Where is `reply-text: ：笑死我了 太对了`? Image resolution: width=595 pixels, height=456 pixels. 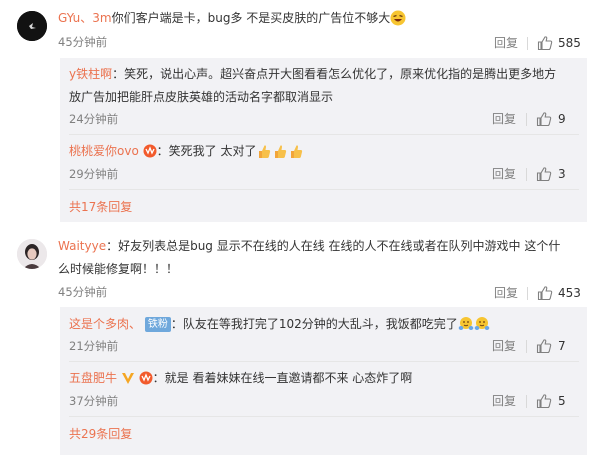
reply-text: ：笑死我了 太对了 is located at coordinates (206, 151).